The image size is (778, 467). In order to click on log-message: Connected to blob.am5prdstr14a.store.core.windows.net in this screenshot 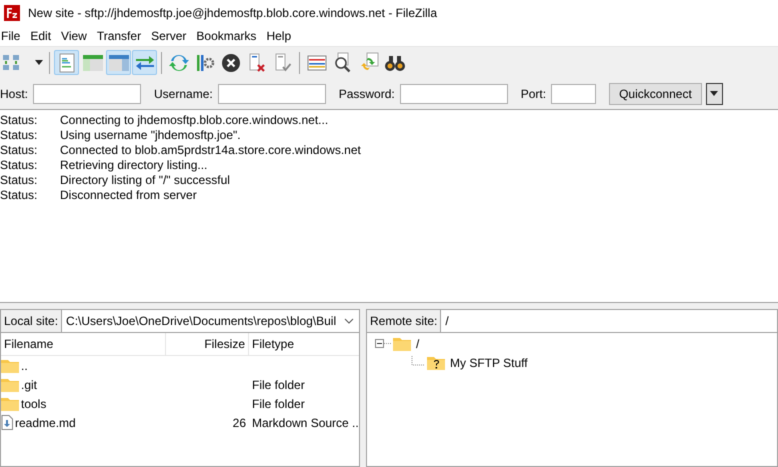, I will do `click(210, 149)`.